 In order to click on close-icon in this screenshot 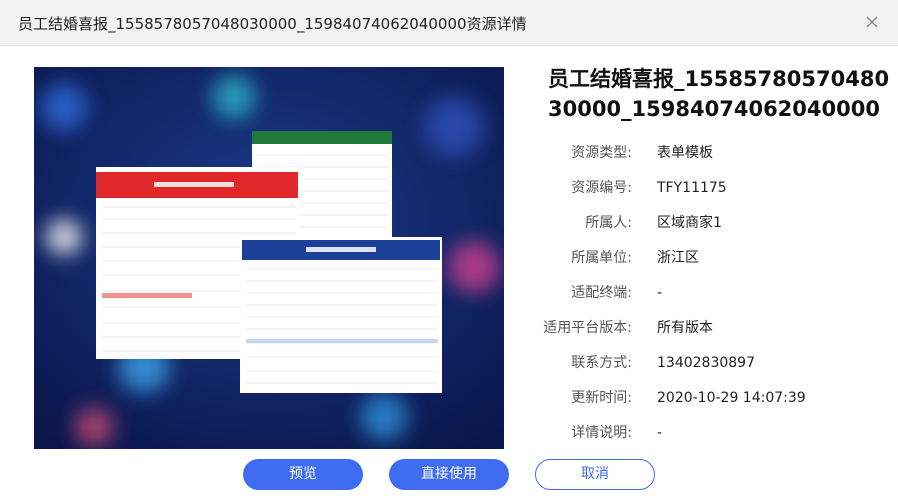, I will do `click(872, 22)`.